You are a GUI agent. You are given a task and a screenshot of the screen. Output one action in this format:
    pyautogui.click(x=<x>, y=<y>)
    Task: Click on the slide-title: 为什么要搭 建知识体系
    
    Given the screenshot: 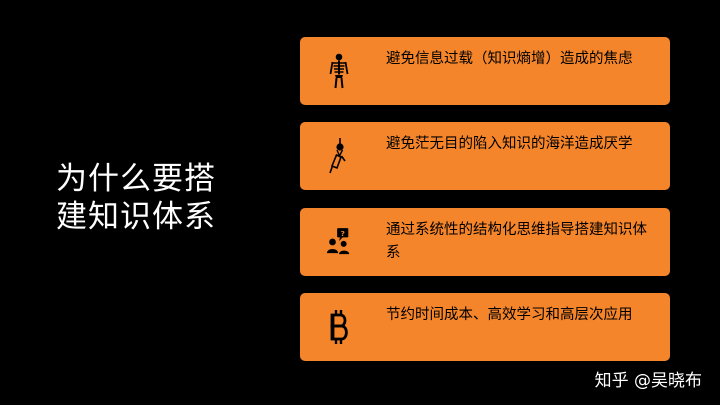 What is the action you would take?
    pyautogui.click(x=156, y=198)
    